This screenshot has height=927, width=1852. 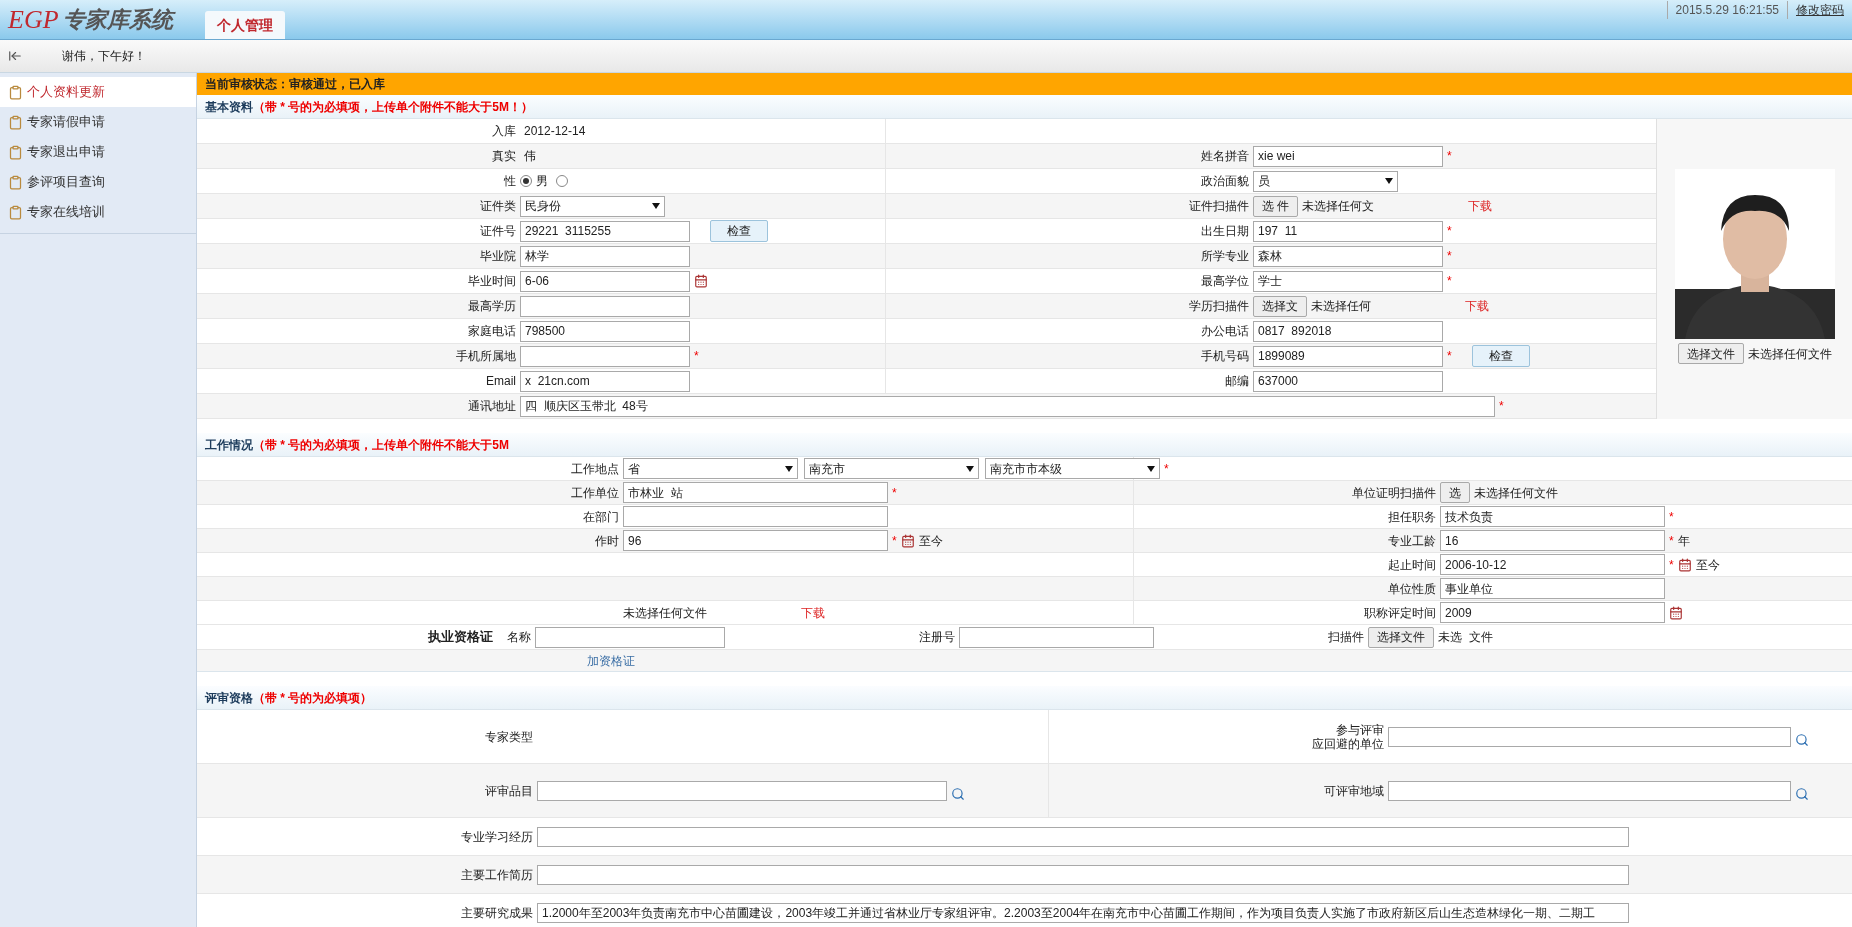 What do you see at coordinates (1552, 540) in the screenshot?
I see `text-field: 16` at bounding box center [1552, 540].